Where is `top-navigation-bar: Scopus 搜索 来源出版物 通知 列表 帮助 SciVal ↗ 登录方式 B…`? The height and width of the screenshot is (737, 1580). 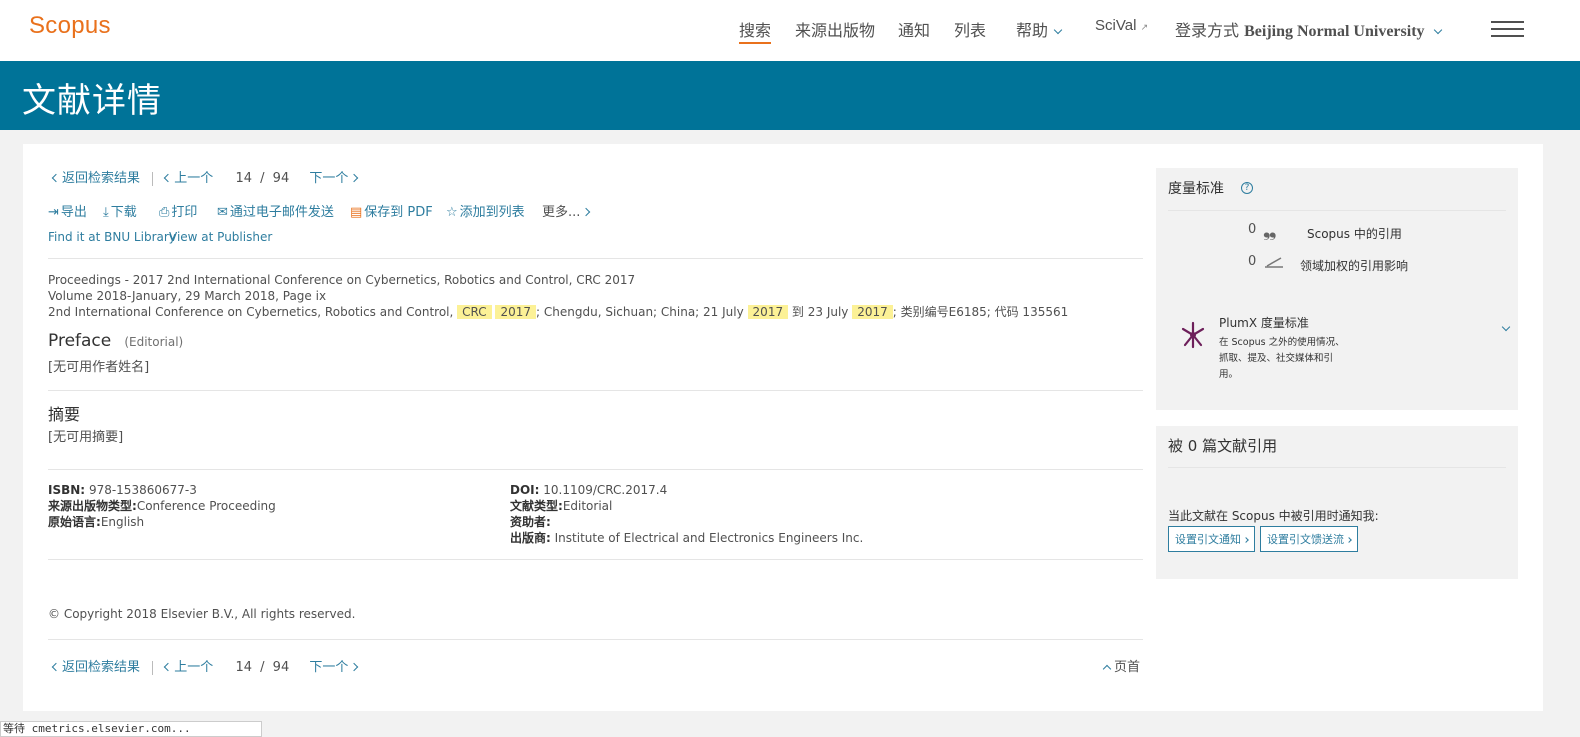
top-navigation-bar: Scopus 搜索 来源出版物 通知 列表 帮助 SciVal ↗ 登录方式 B… is located at coordinates (790, 30).